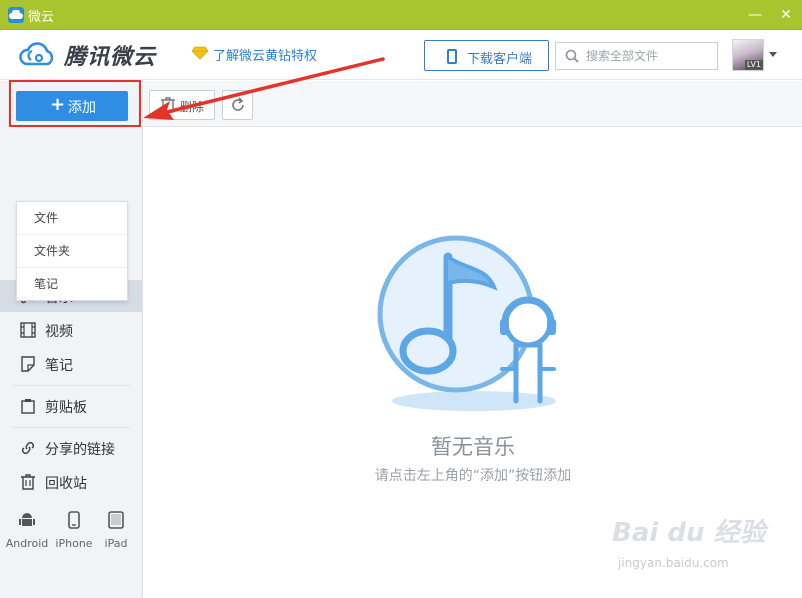 The image size is (802, 598). I want to click on phone-icon, so click(452, 56).